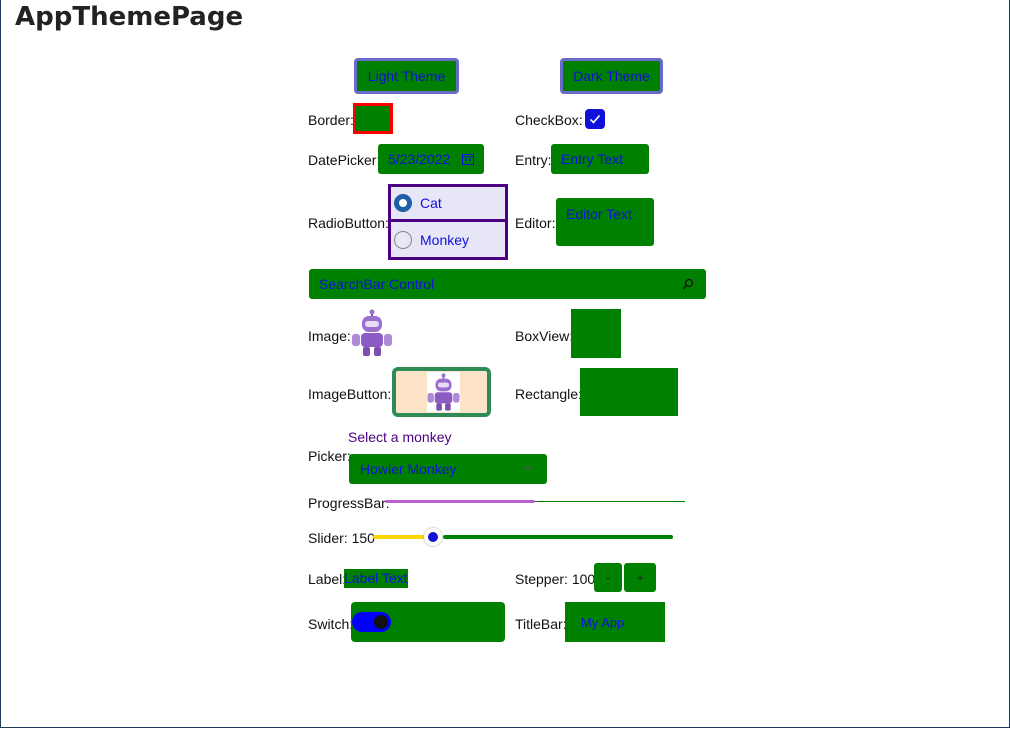 The width and height of the screenshot is (1010, 729). I want to click on datepicker-value: 5/23/2022, so click(419, 159).